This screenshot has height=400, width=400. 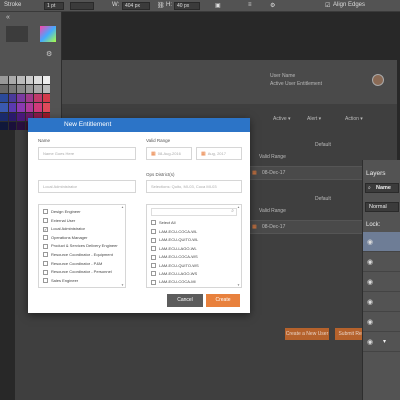 What do you see at coordinates (250, 5) in the screenshot?
I see `path-align-icon: ≡` at bounding box center [250, 5].